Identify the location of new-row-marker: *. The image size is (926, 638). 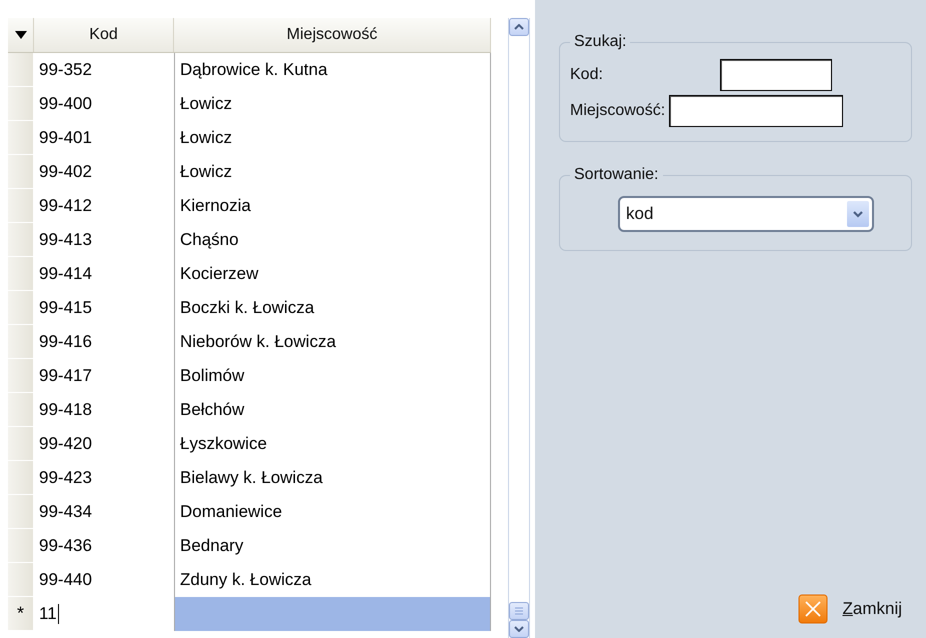
(21, 614).